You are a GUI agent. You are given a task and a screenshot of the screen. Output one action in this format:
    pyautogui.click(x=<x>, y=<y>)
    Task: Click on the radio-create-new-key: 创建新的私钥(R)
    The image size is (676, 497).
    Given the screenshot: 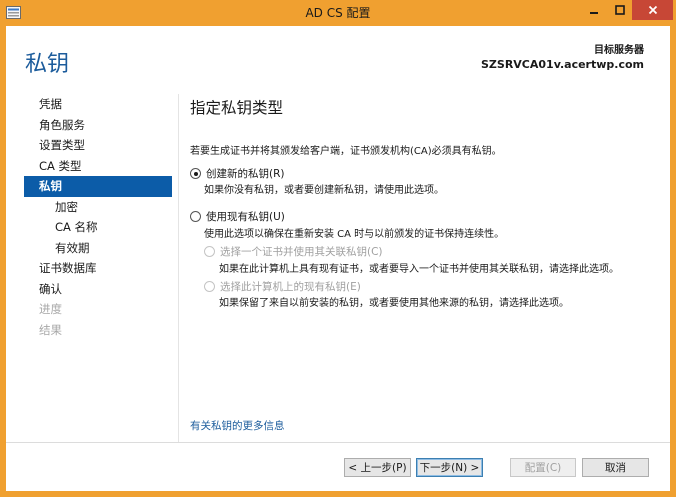 What is the action you would take?
    pyautogui.click(x=237, y=173)
    